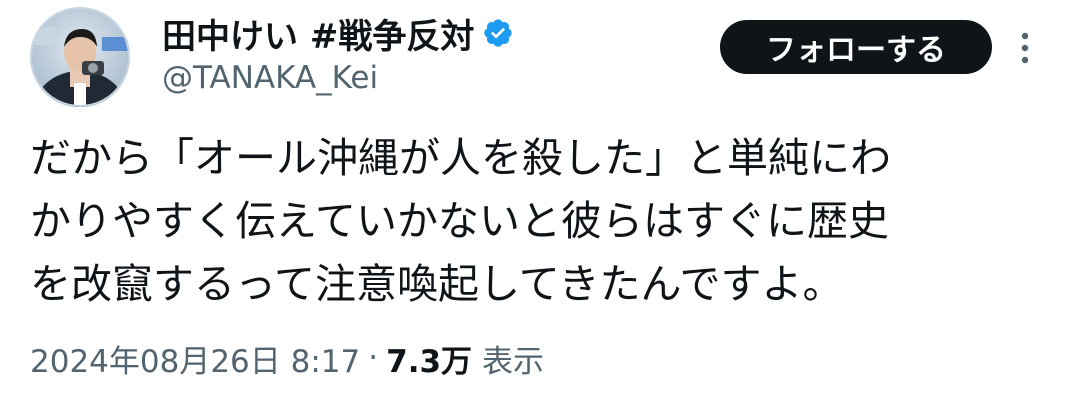 This screenshot has height=405, width=1080. What do you see at coordinates (459, 221) in the screenshot?
I see `tweet-text-line: かりやすく伝えていかないと彼らはすぐに歴史` at bounding box center [459, 221].